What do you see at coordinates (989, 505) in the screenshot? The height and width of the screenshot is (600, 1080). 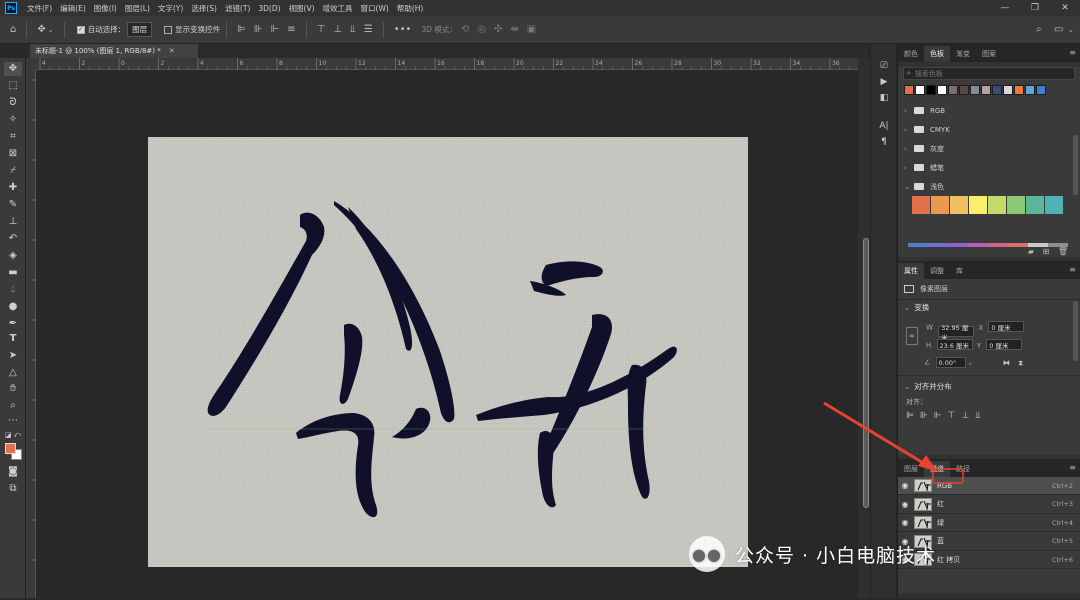 I see `channel-row: ◉ 红 Ctrl+3` at bounding box center [989, 505].